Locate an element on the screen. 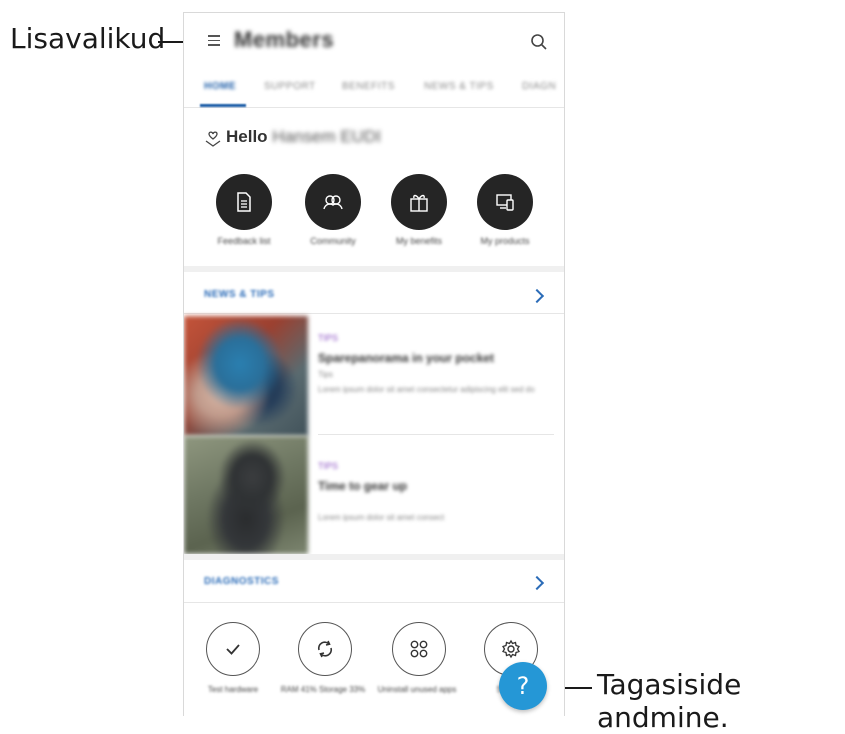 The image size is (845, 734). gear-icon is located at coordinates (511, 649).